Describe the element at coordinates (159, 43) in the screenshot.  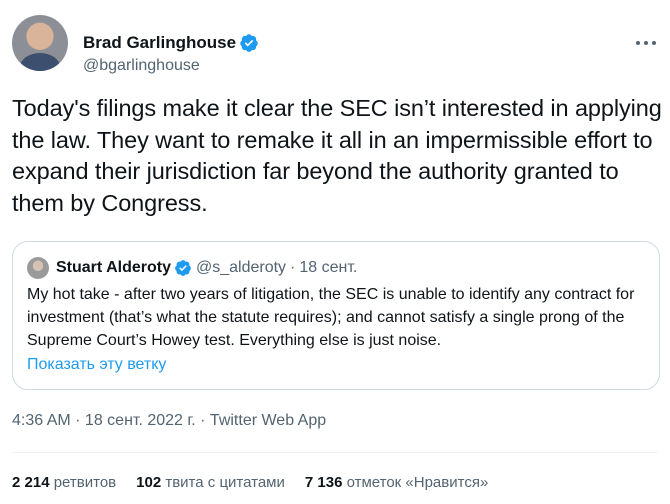
I see `author-display-name: Brad Garlinghouse` at that location.